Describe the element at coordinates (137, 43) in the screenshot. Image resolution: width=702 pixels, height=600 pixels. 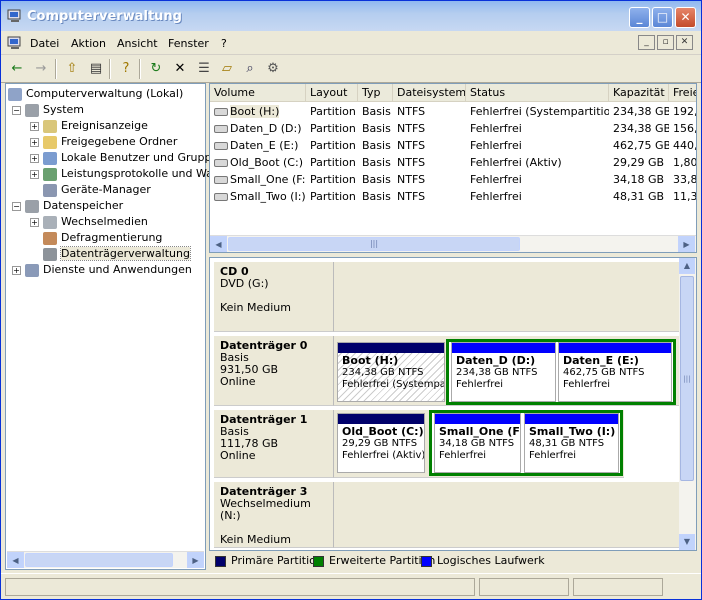
I see `menu-ansicht: Ansicht` at that location.